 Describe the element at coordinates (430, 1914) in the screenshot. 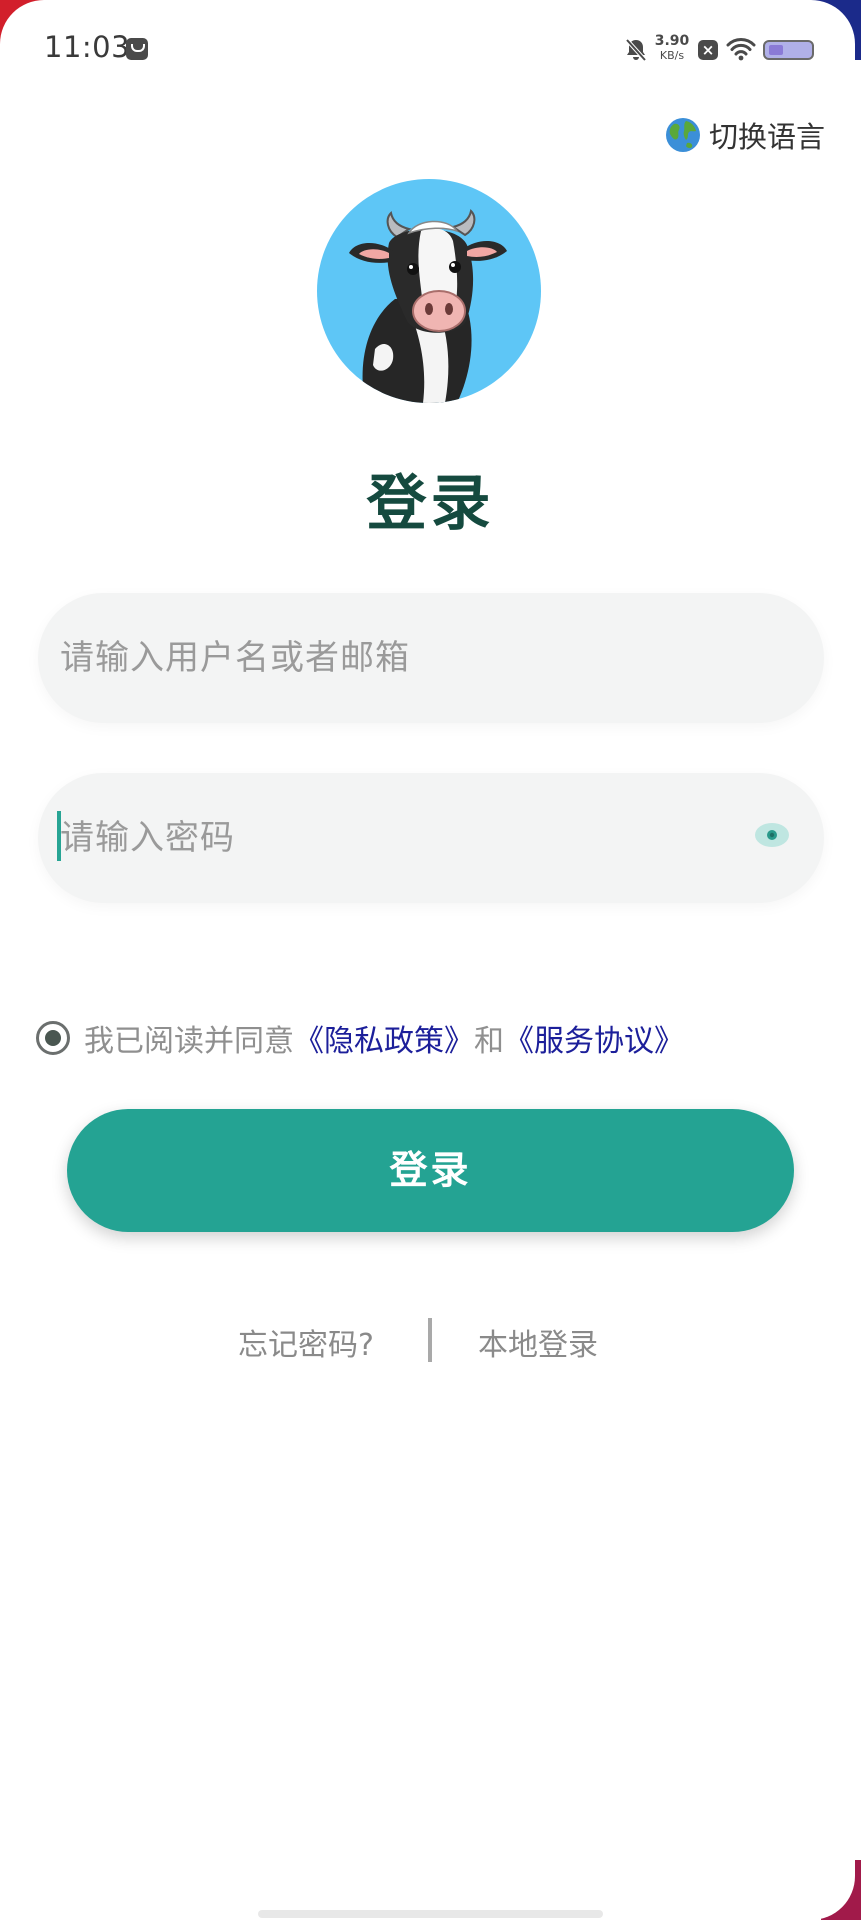

I see `home-indicator` at that location.